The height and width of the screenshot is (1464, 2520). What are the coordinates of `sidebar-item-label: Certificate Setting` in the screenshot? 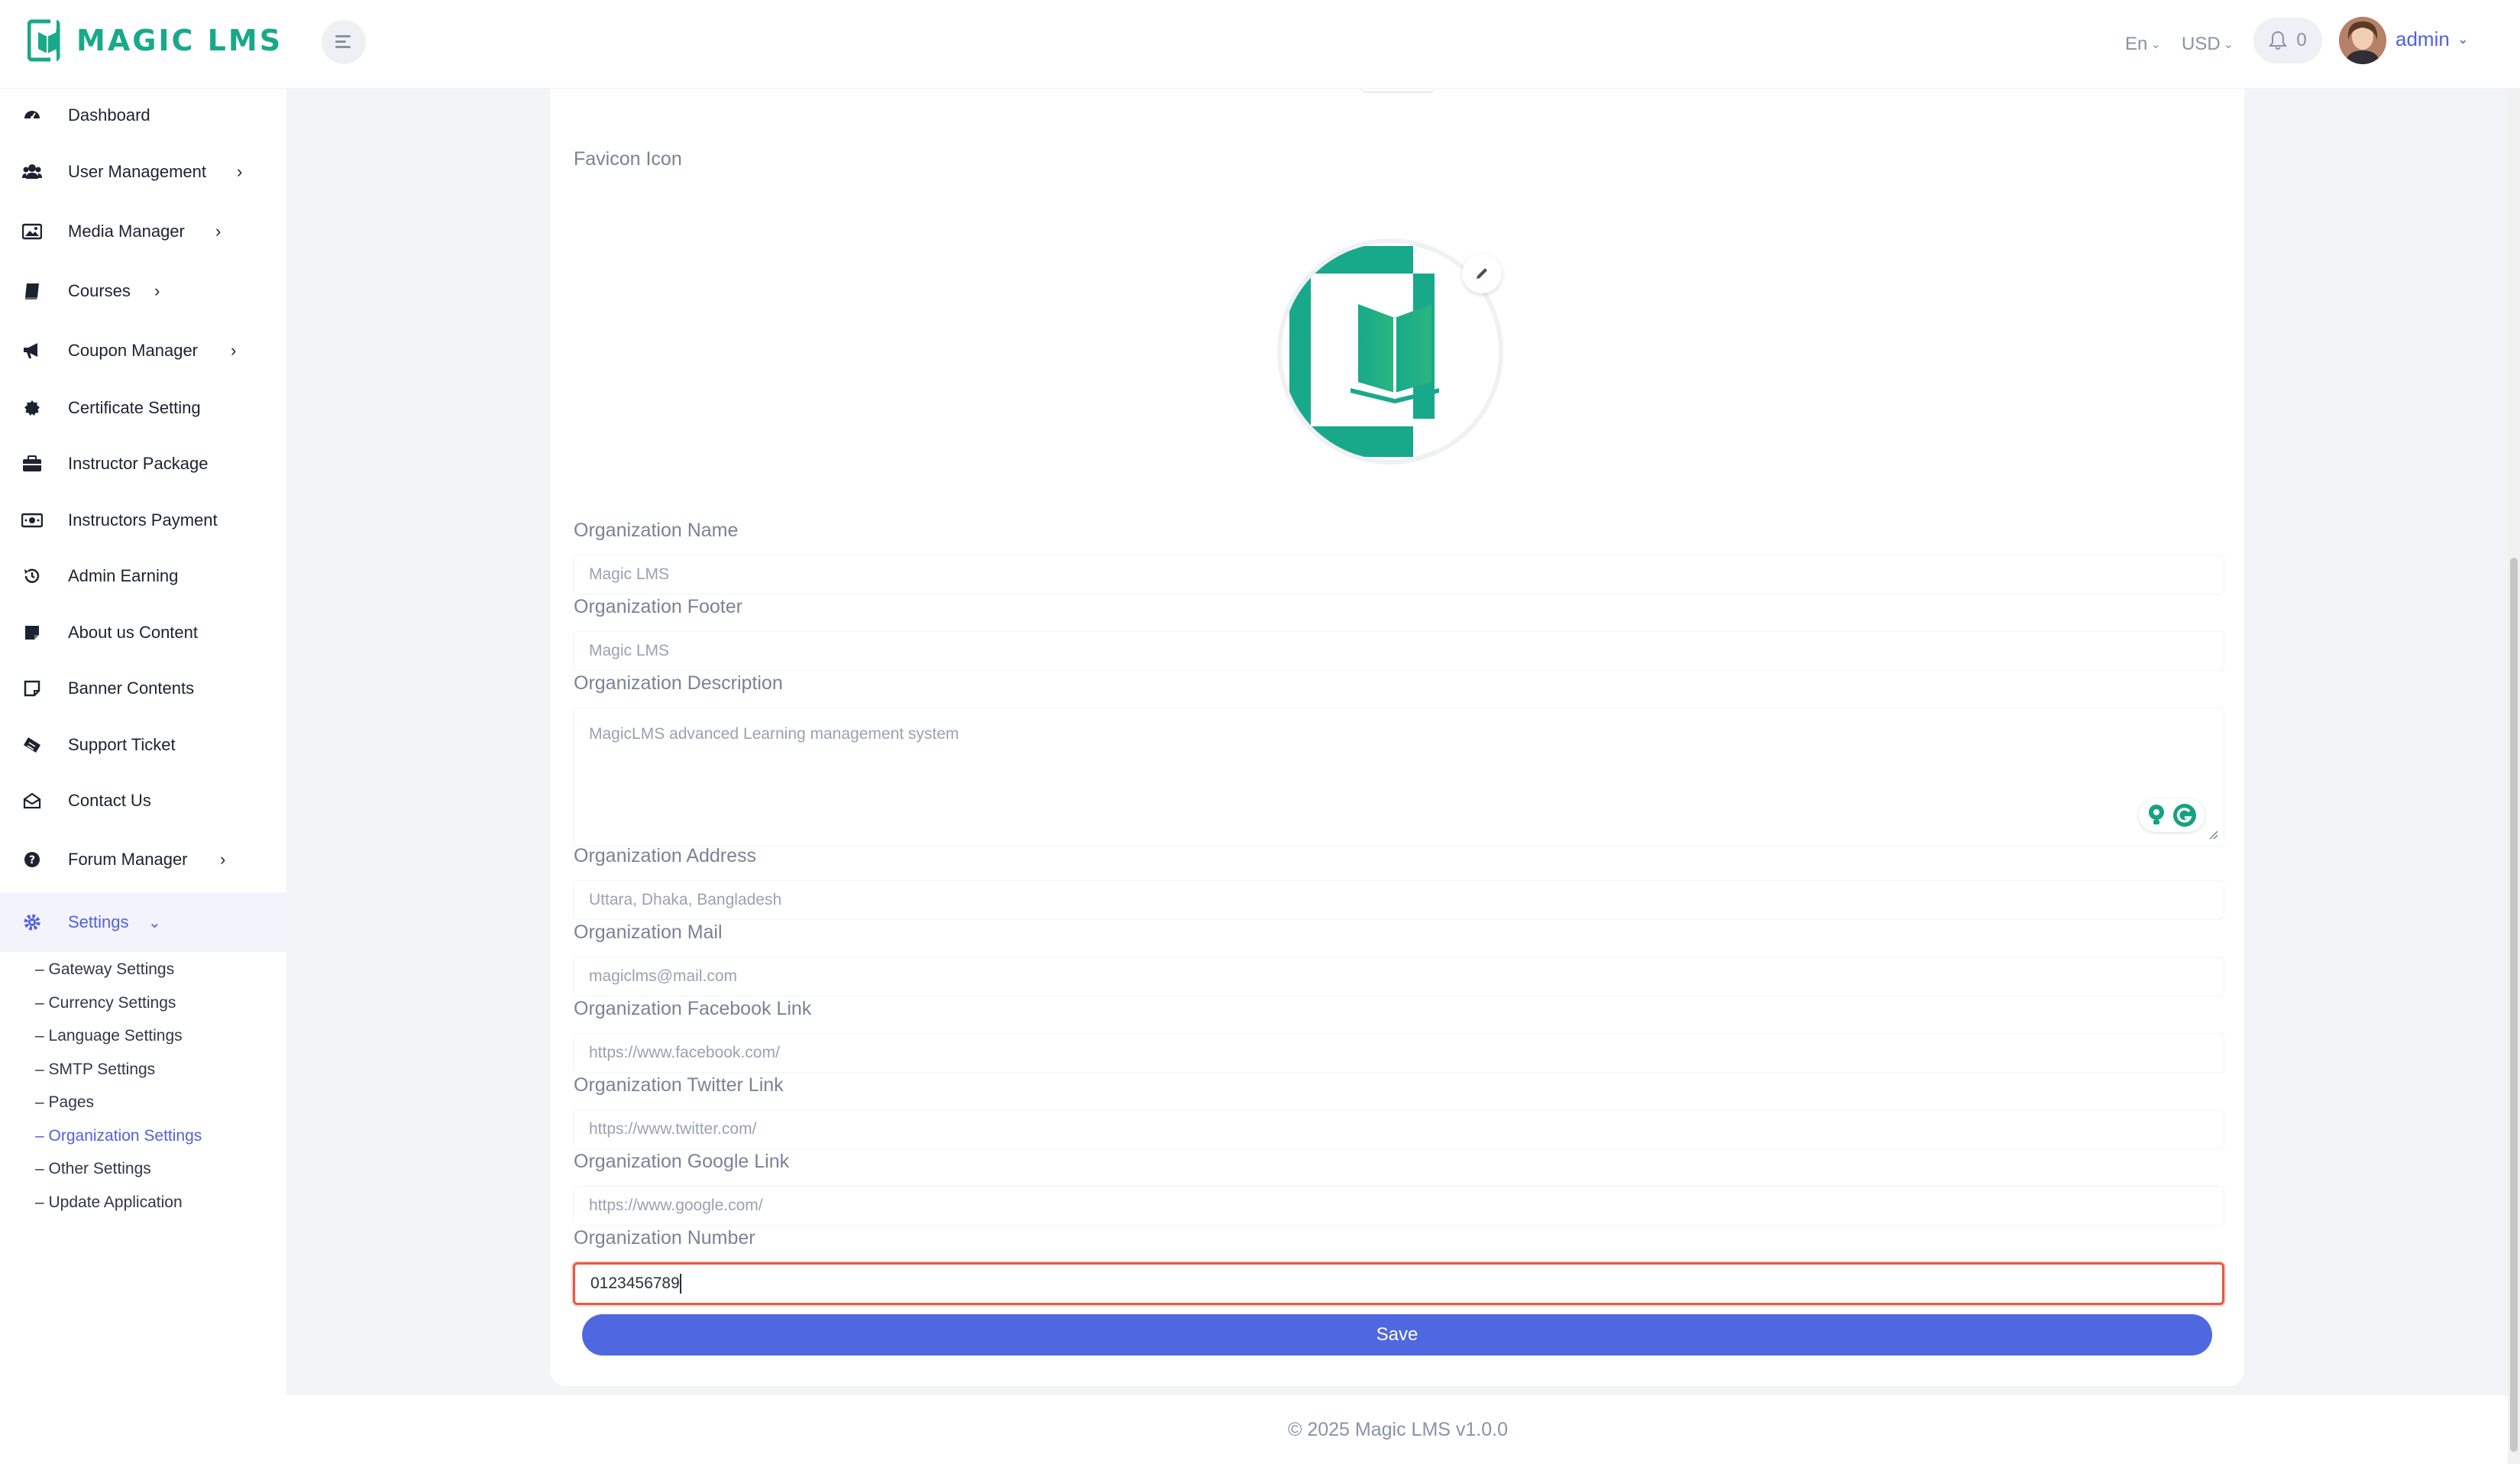 It's located at (135, 408).